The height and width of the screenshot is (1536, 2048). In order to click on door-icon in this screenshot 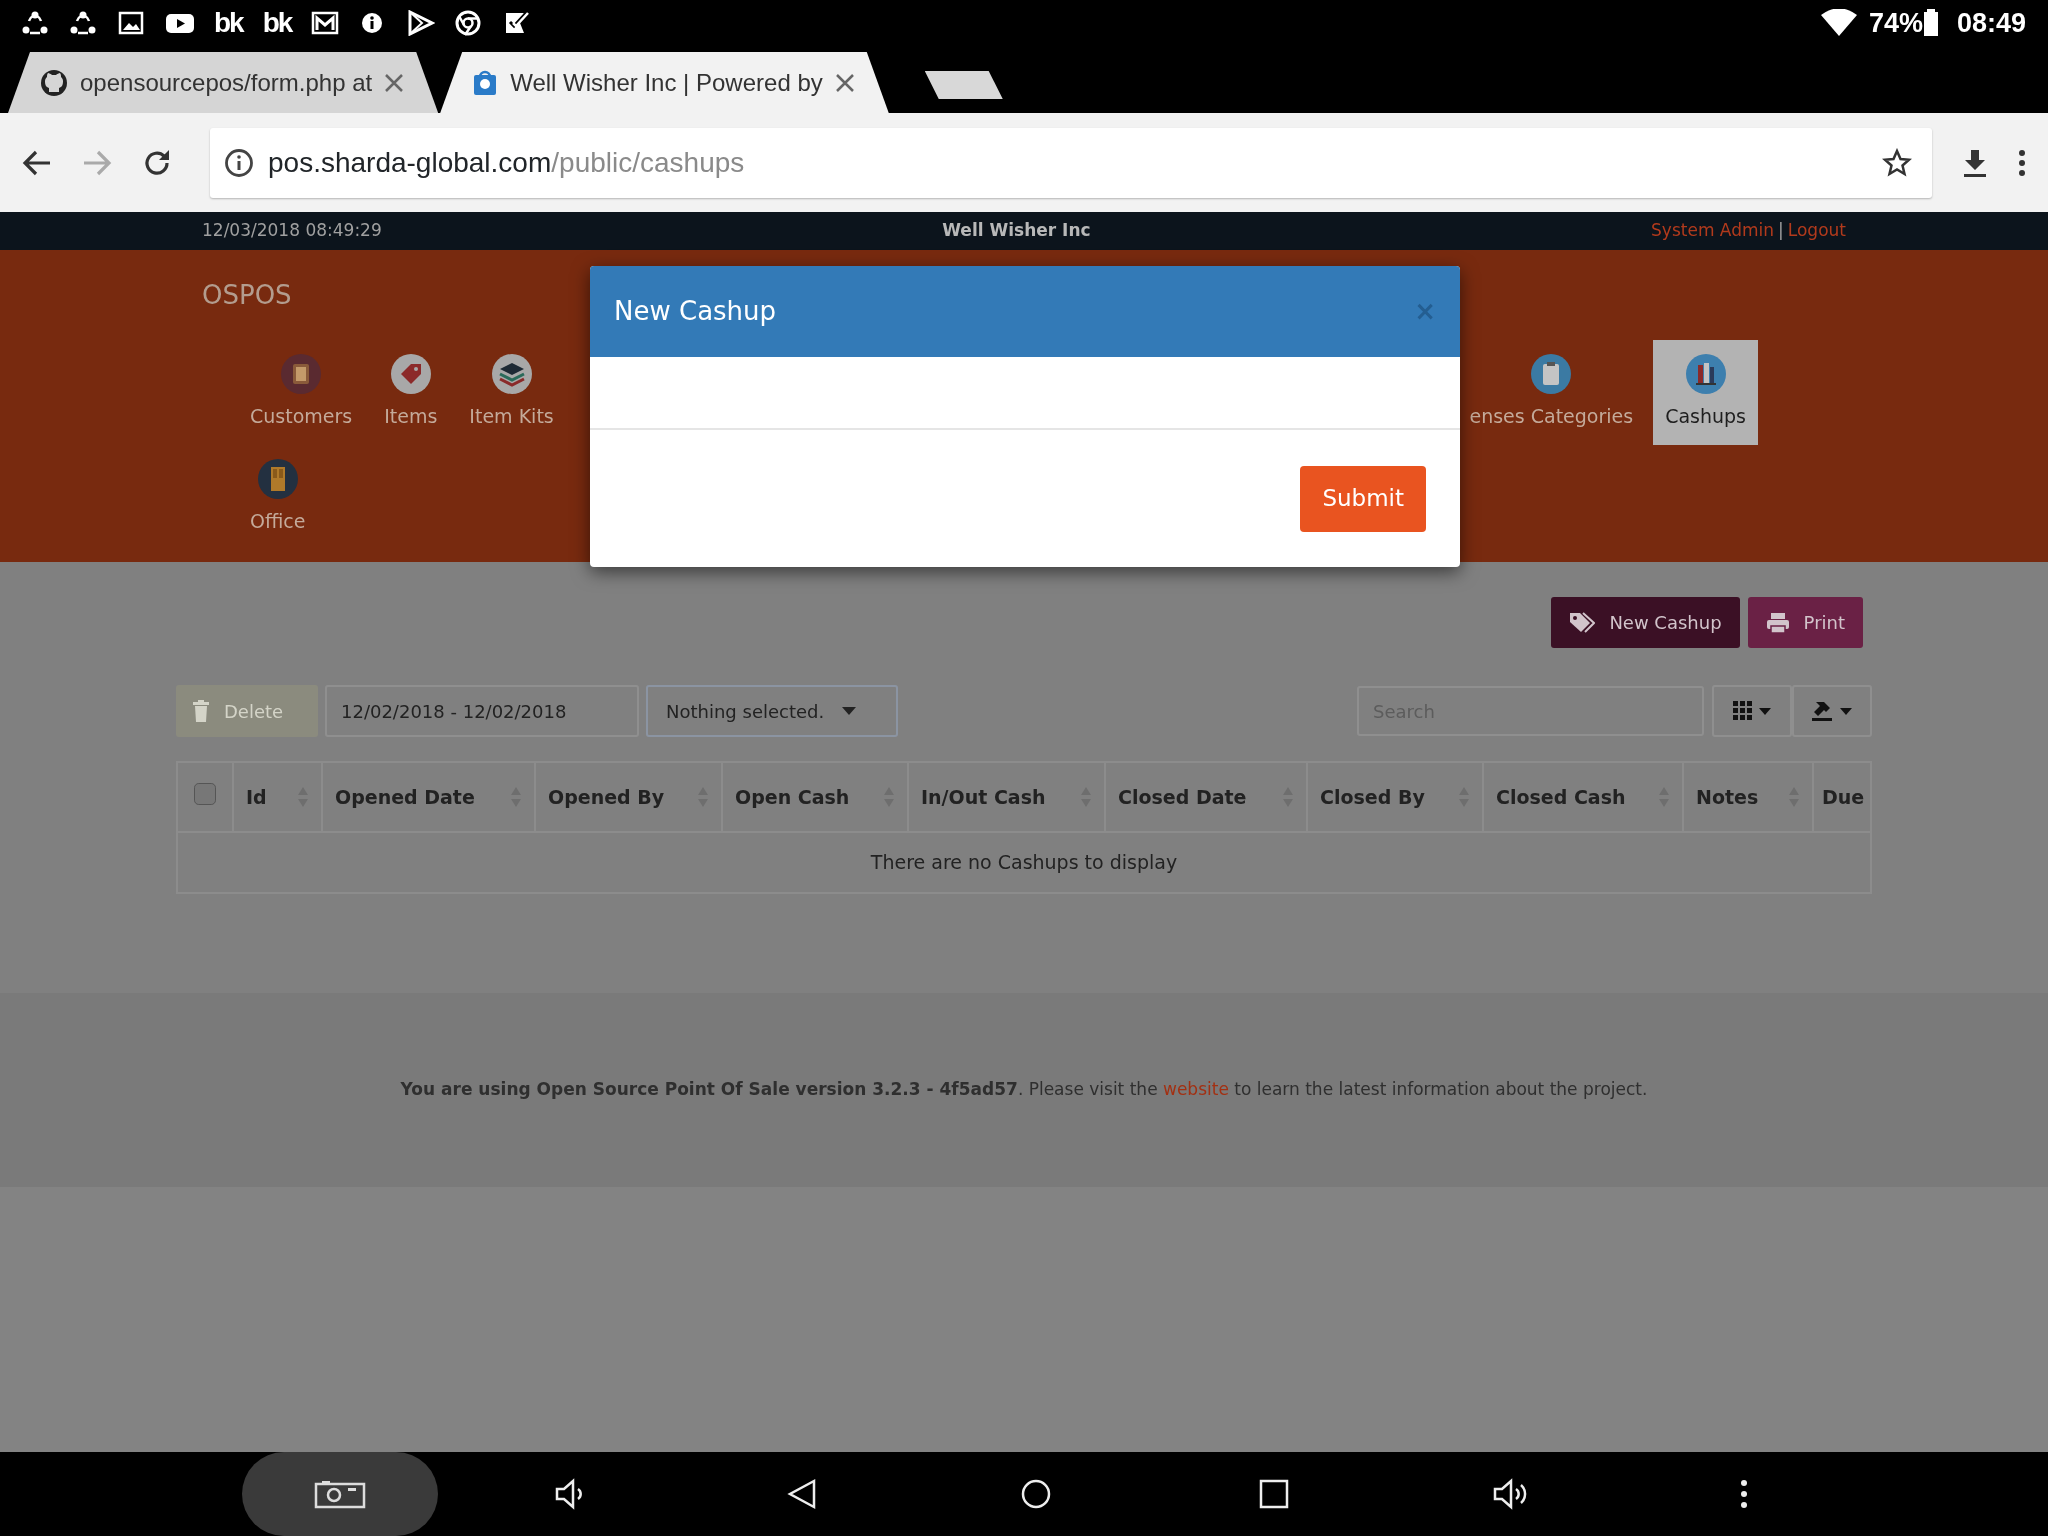, I will do `click(277, 478)`.